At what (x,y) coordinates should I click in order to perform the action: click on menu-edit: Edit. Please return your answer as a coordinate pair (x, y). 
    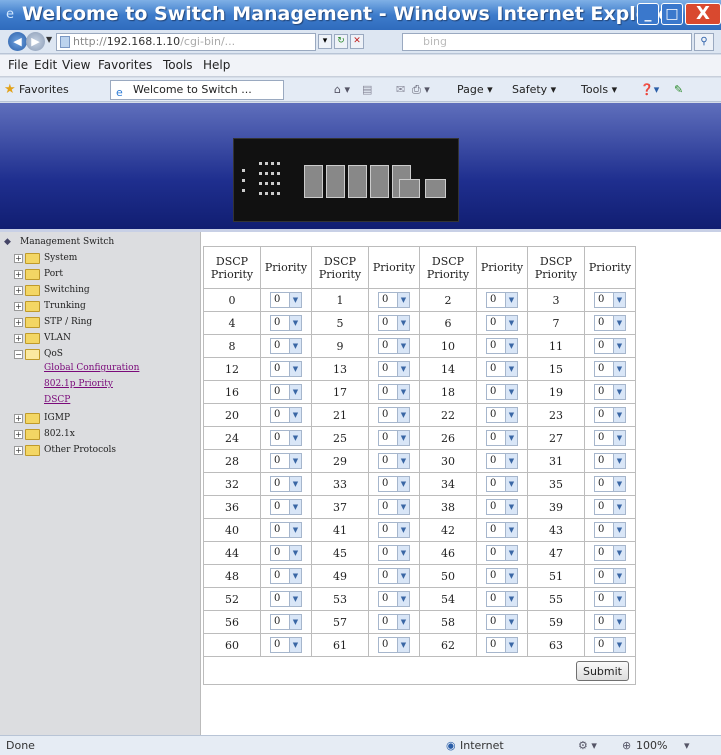
    Looking at the image, I should click on (45, 65).